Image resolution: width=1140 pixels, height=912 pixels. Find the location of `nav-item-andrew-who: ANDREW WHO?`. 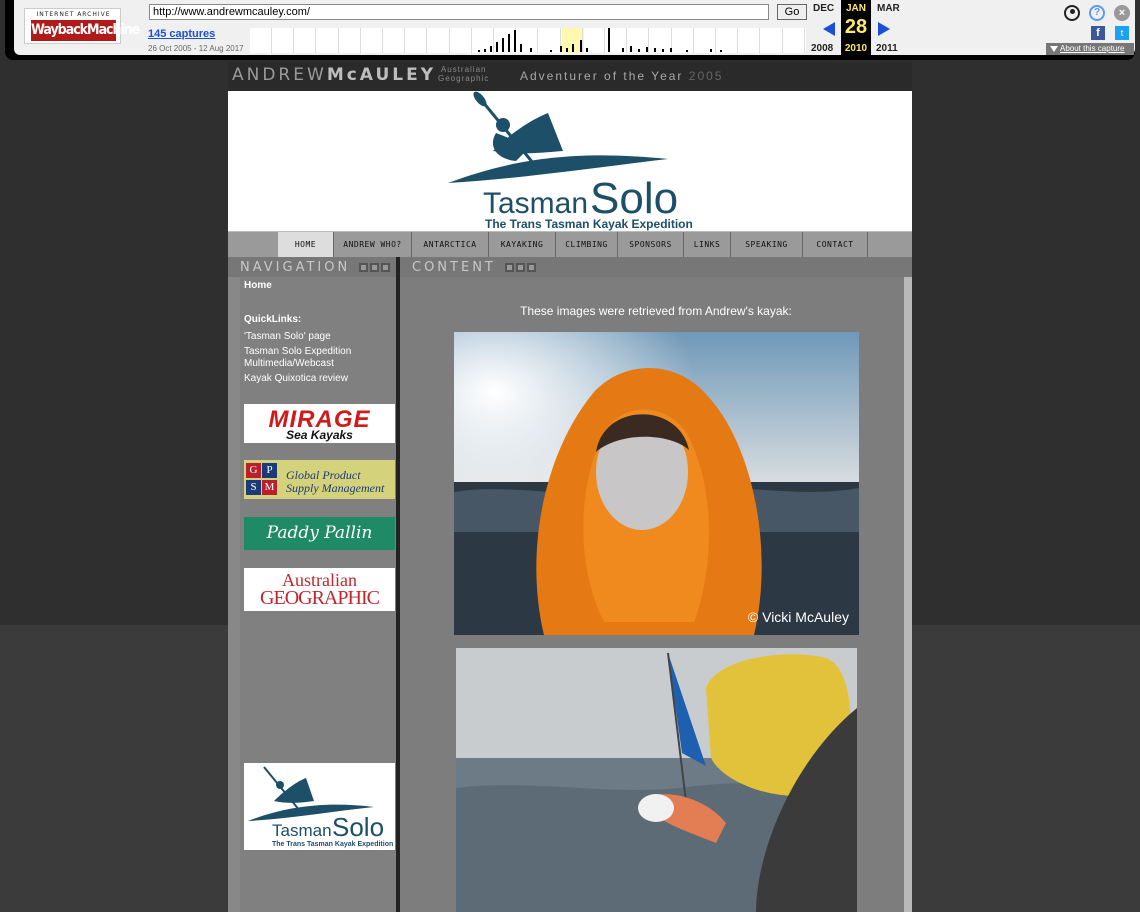

nav-item-andrew-who: ANDREW WHO? is located at coordinates (373, 244).